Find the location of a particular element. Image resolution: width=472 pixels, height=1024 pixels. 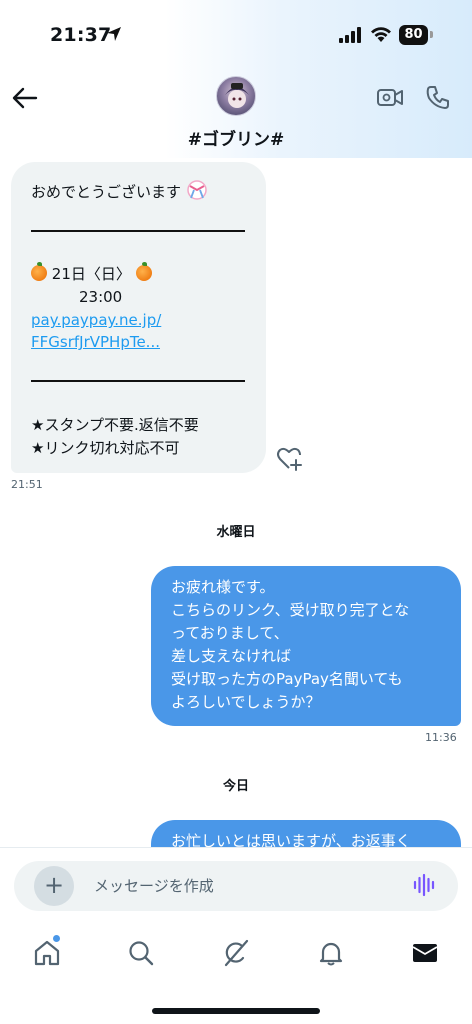

greeting-text: おめでとうございます is located at coordinates (106, 192).